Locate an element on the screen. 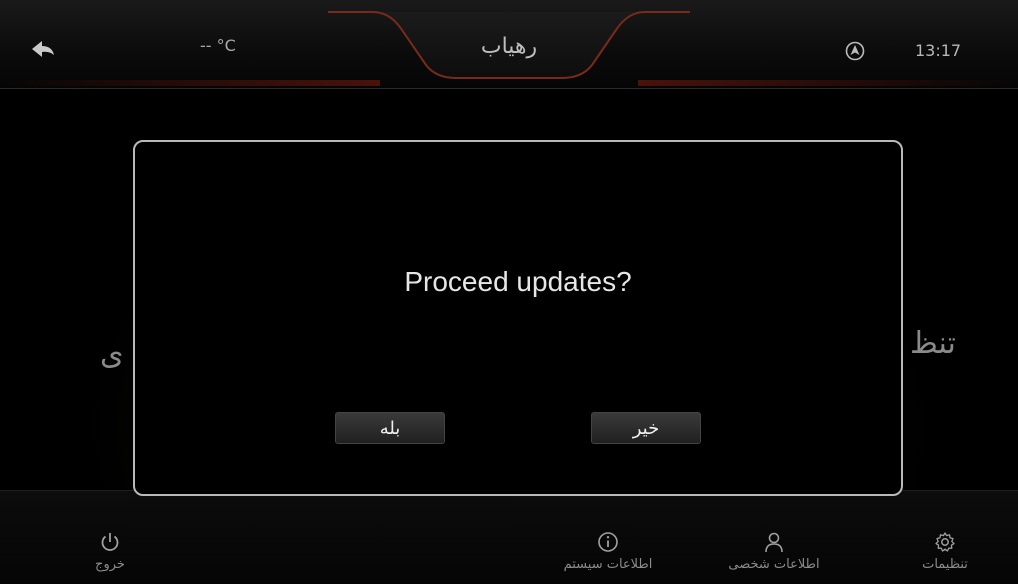 The height and width of the screenshot is (584, 1018). power-icon is located at coordinates (110, 542).